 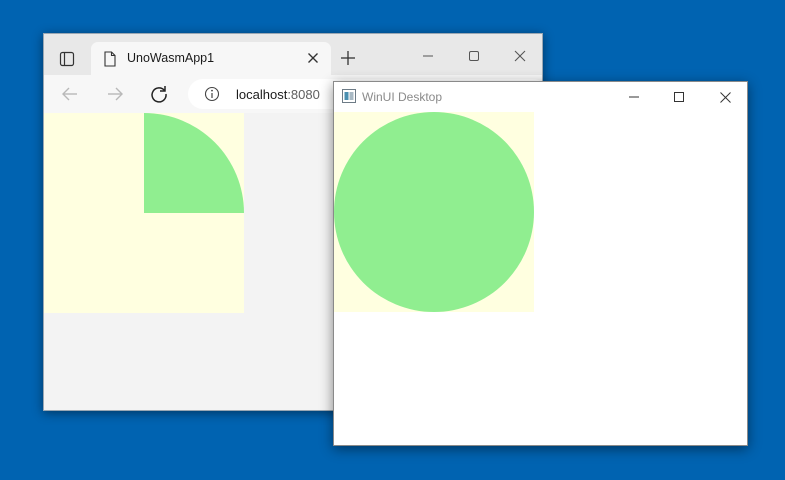 I want to click on tab-actions-icon, so click(x=67, y=59).